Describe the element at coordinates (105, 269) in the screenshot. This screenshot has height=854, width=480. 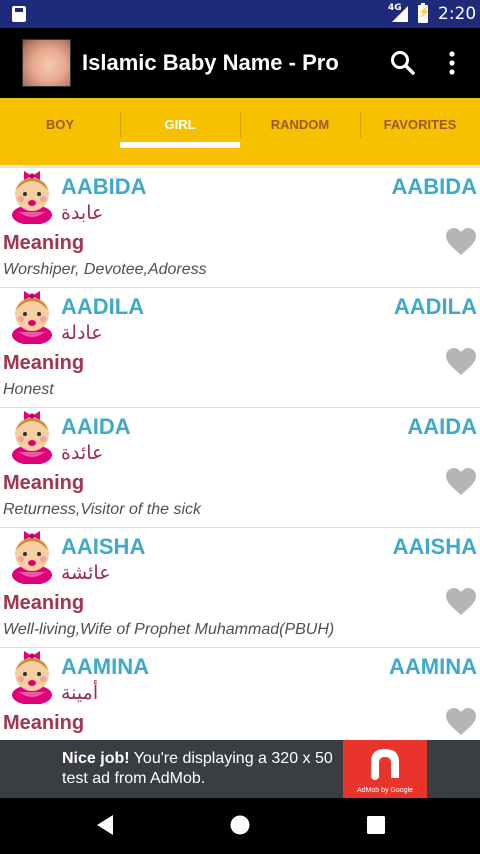
I see `meaning-text: Worshiper, Devotee,Adoress` at that location.